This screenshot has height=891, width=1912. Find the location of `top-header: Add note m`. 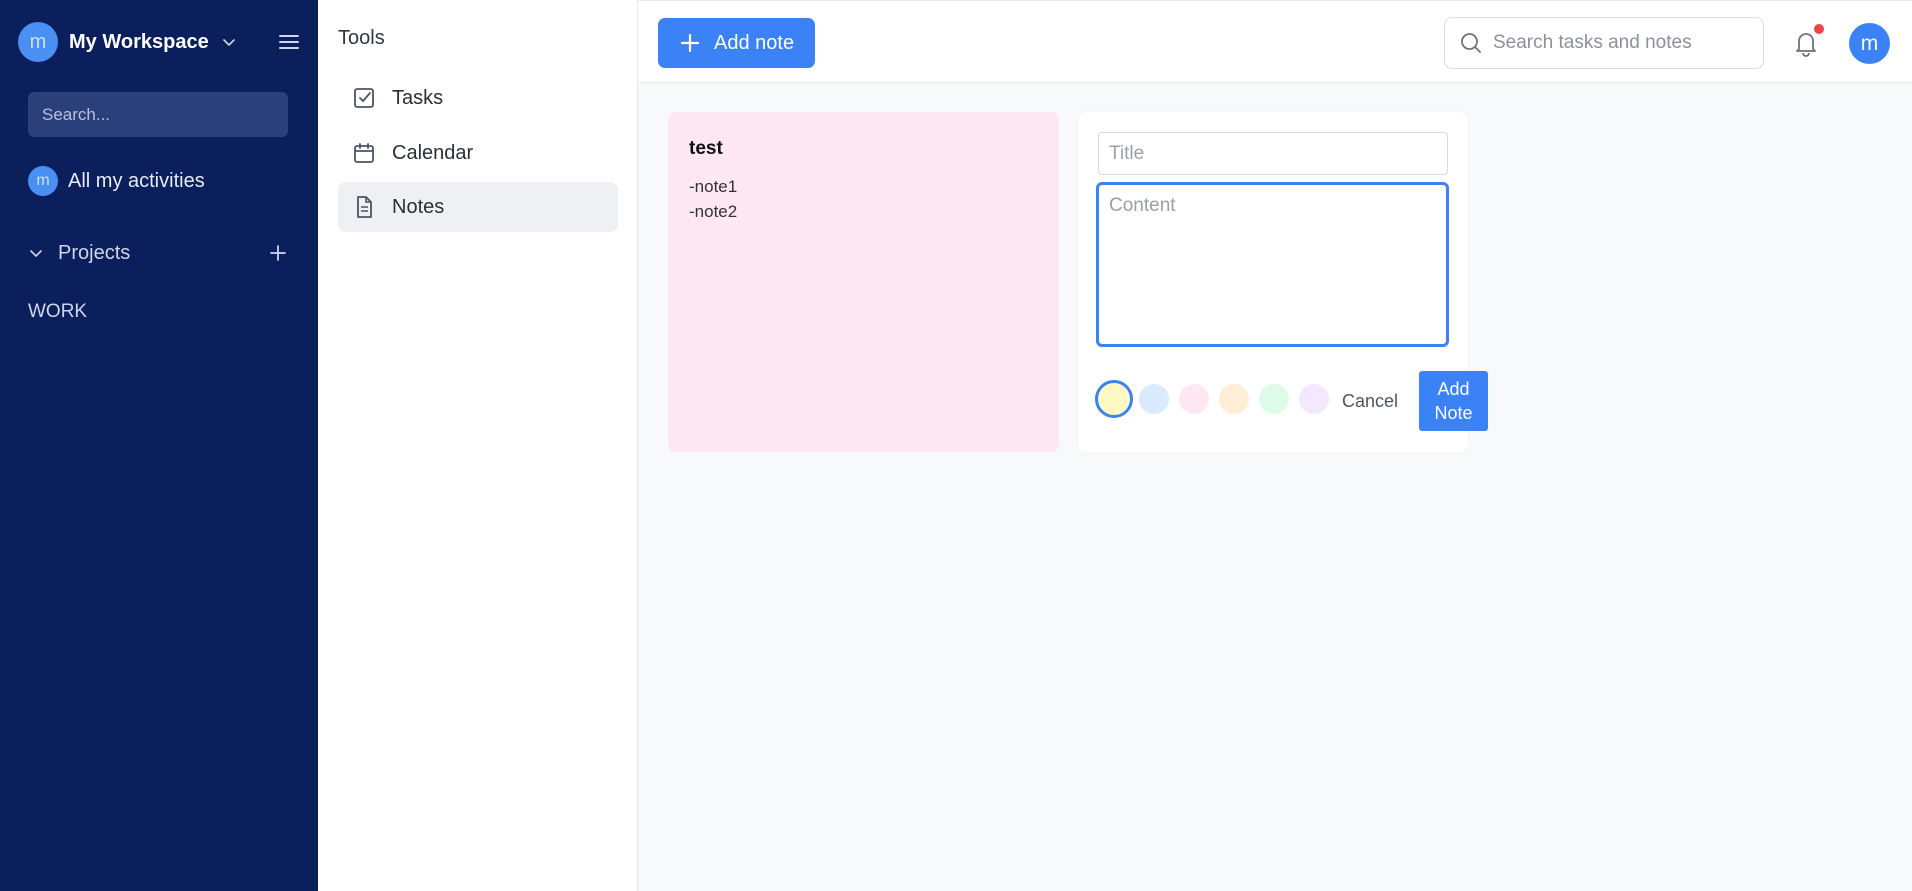

top-header: Add note m is located at coordinates (1275, 41).